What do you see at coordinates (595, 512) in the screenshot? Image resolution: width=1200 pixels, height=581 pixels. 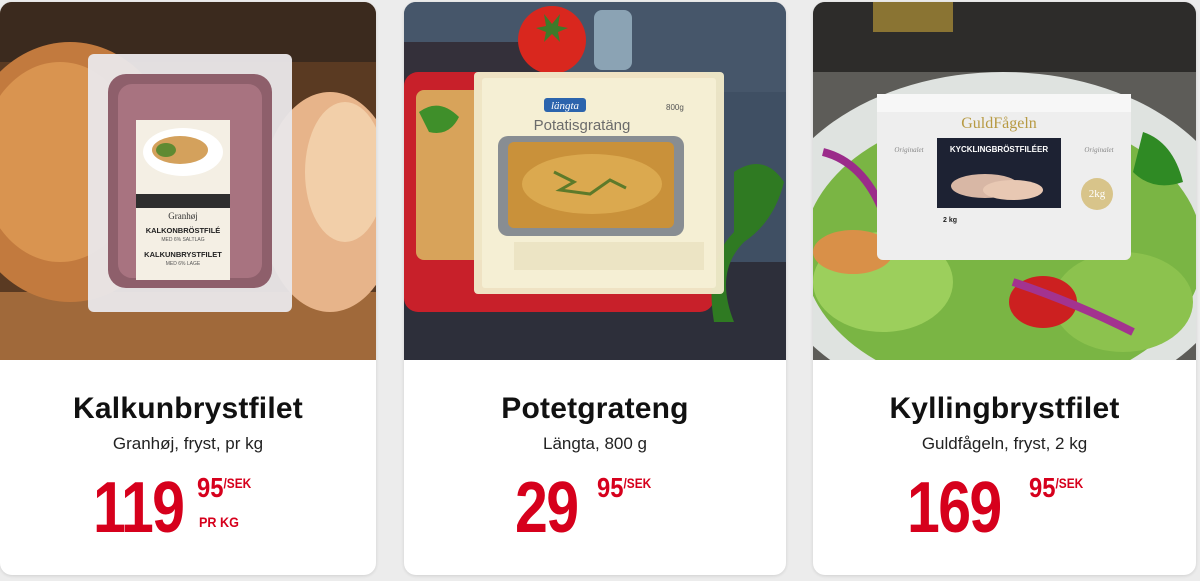 I see `price-tag: 29 95/SEK` at bounding box center [595, 512].